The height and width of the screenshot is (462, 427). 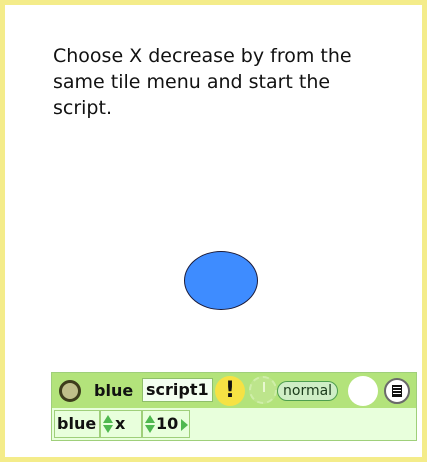 I want to click on clock-hand, so click(x=264, y=387).